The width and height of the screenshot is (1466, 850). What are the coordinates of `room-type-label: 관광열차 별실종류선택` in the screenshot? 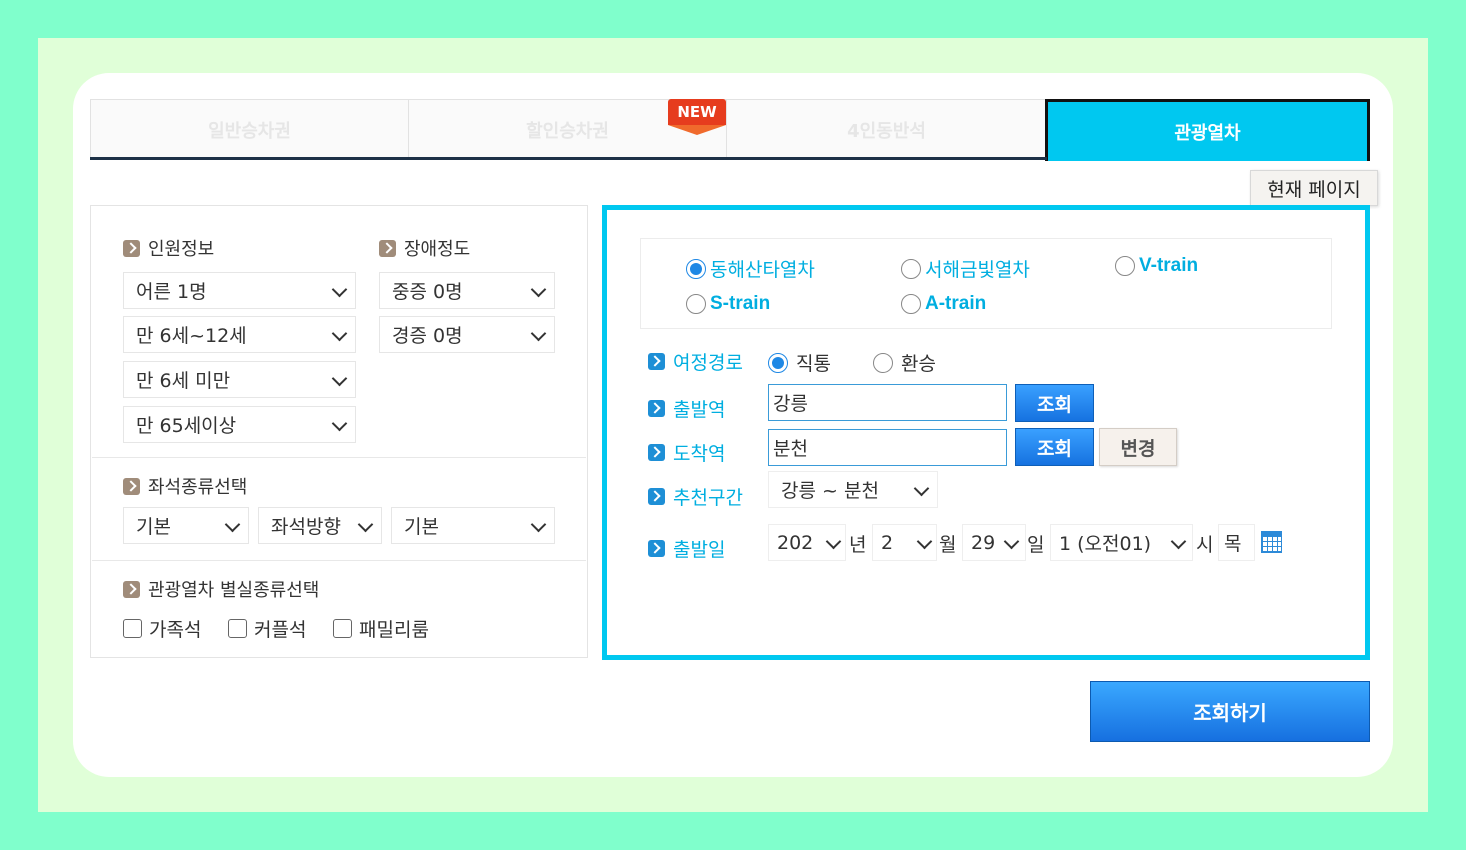 It's located at (234, 590).